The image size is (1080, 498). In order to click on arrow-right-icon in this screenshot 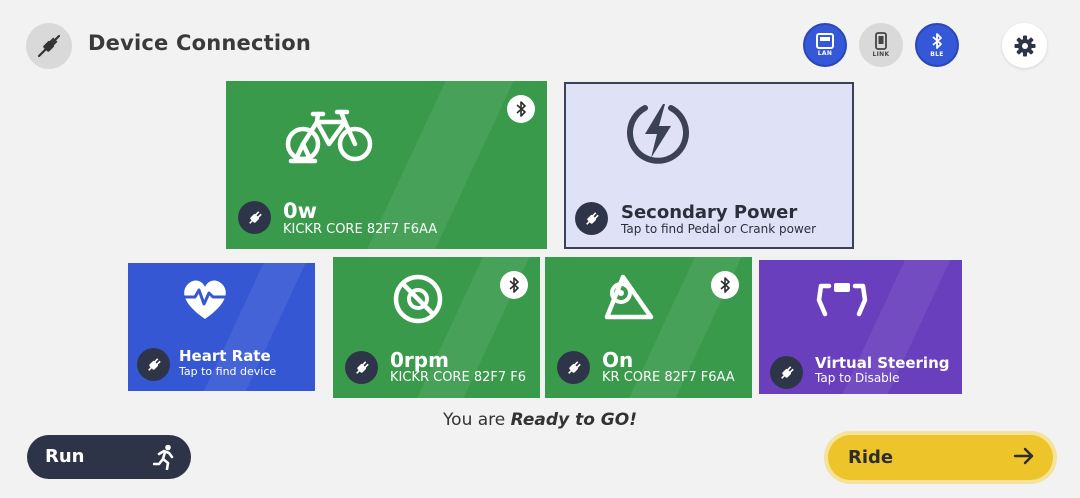, I will do `click(1023, 456)`.